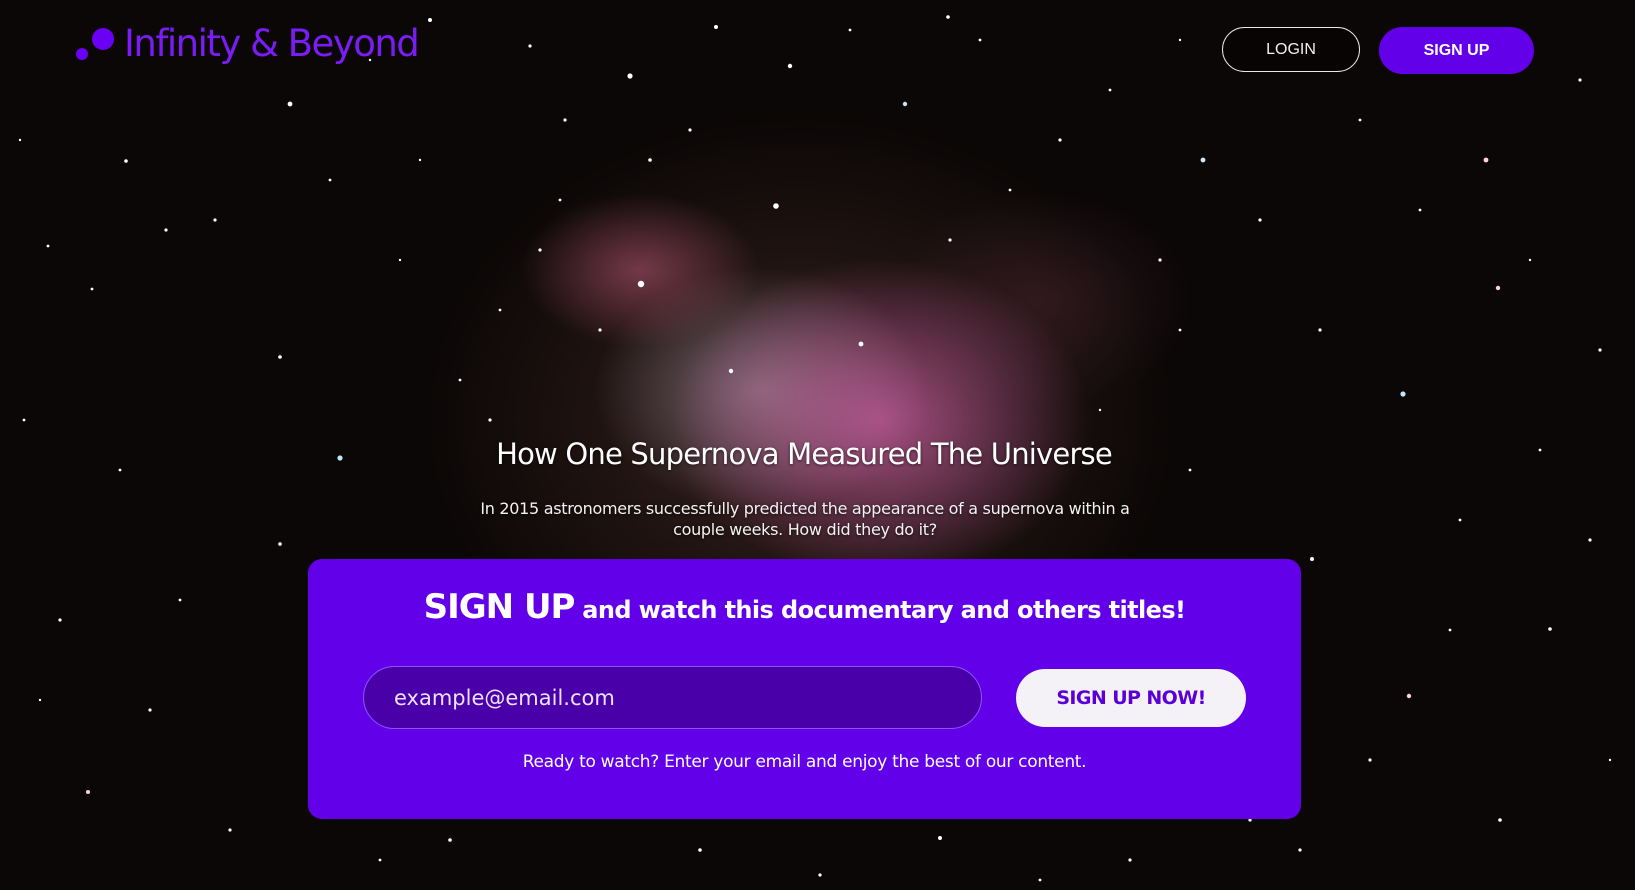  Describe the element at coordinates (499, 607) in the screenshot. I see `signup-headline-strong: SIGN UP` at that location.